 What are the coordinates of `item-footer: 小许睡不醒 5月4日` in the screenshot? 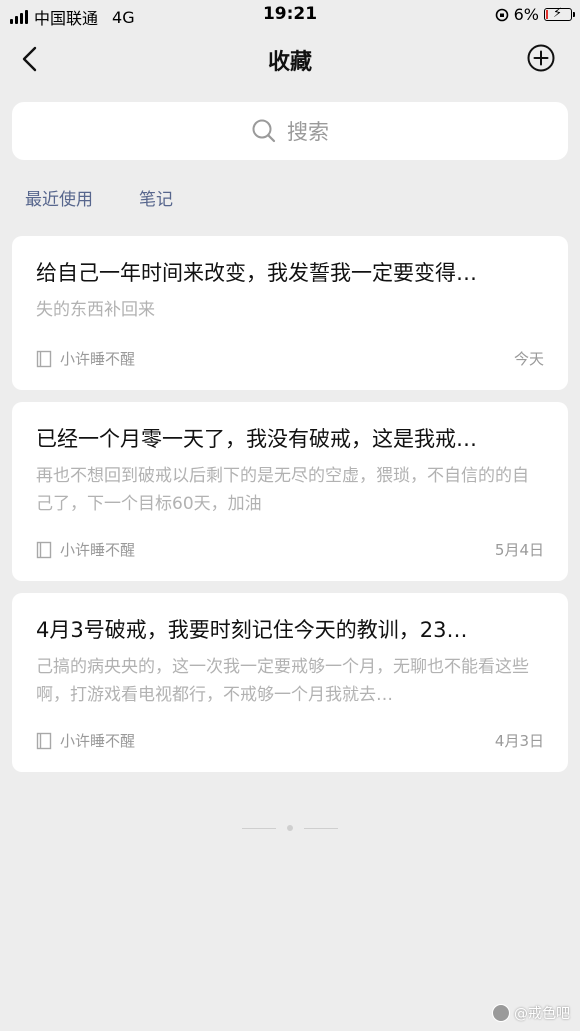 It's located at (290, 550).